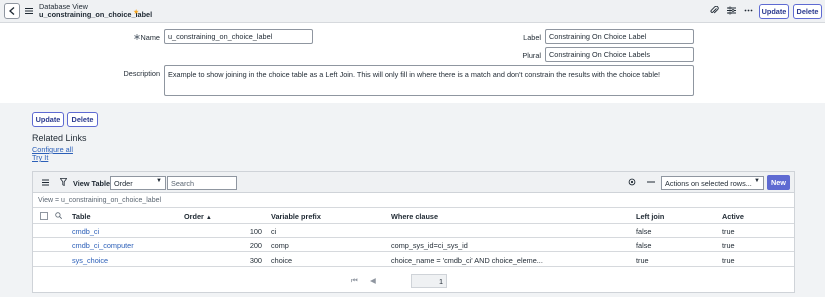 Image resolution: width=825 pixels, height=297 pixels. Describe the element at coordinates (58, 215) in the screenshot. I see `search-icon` at that location.